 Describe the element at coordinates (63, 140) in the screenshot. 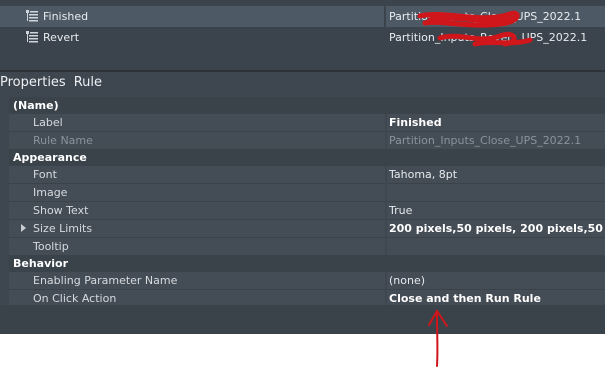

I see `property-name: Rule Name` at that location.